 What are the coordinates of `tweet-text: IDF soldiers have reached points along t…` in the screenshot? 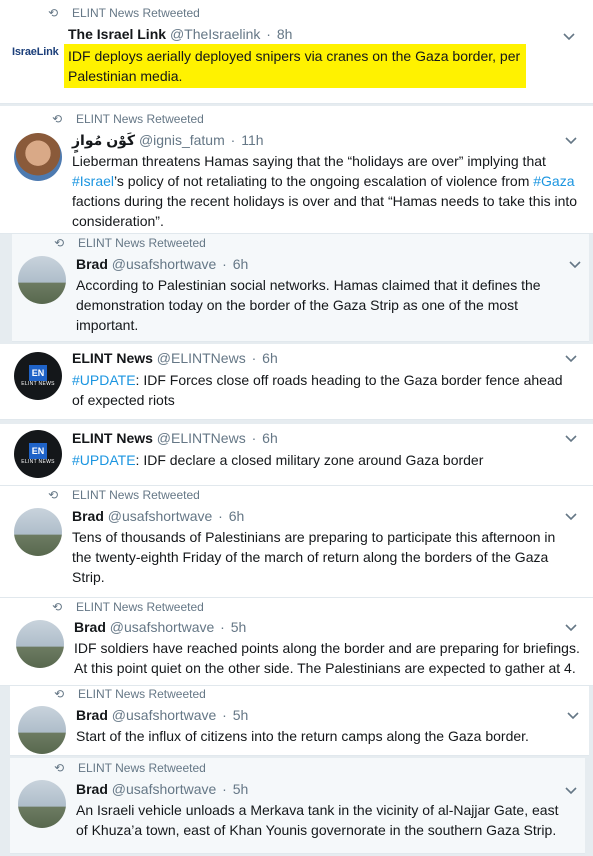 It's located at (327, 658).